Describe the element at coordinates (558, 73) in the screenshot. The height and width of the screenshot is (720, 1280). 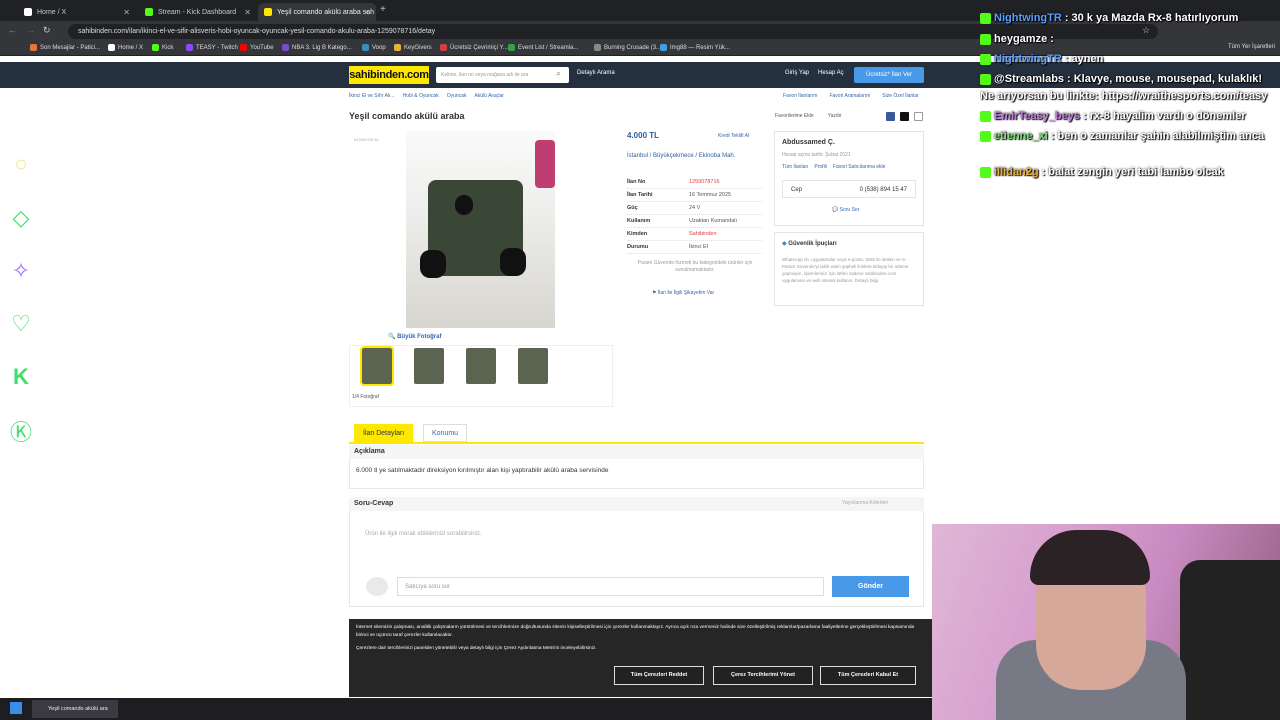
I see `search-icon: ⌕` at that location.